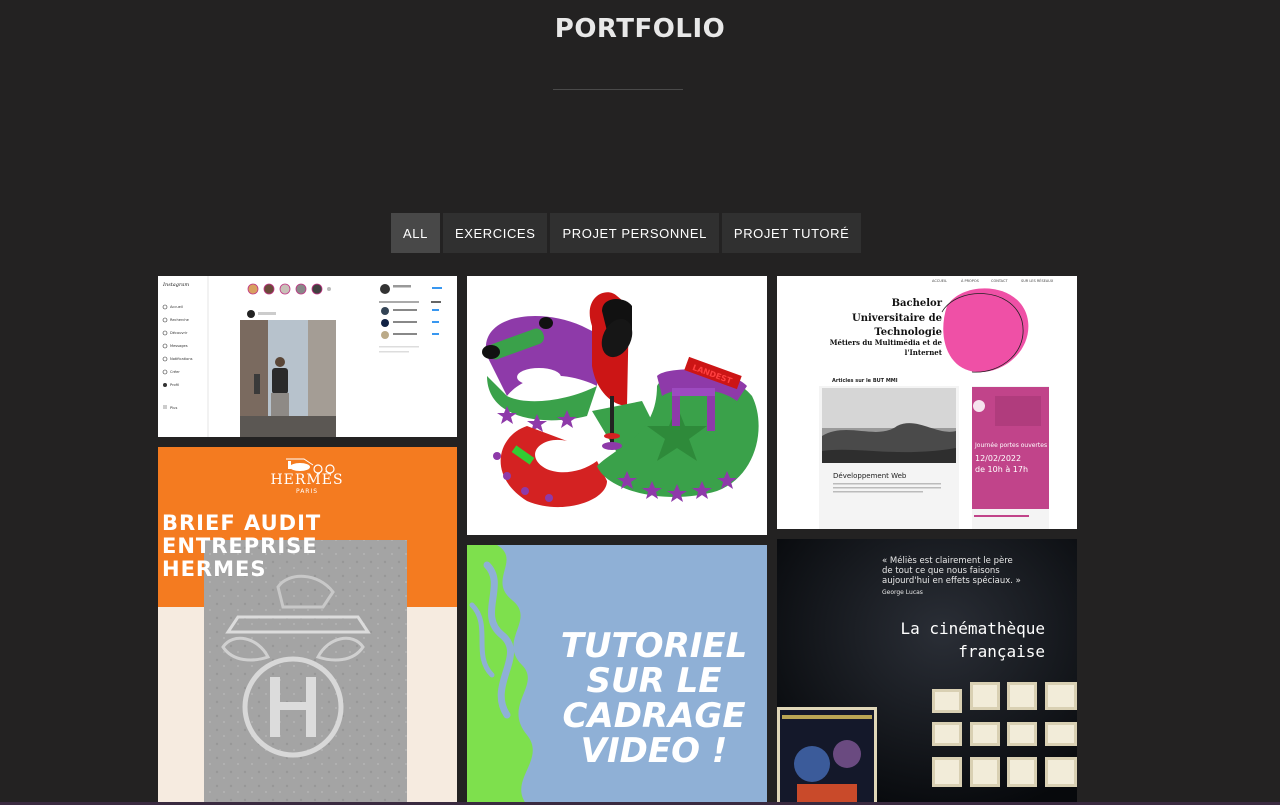  I want to click on bachelor-open-day-date: 12/02/2022, so click(998, 458).